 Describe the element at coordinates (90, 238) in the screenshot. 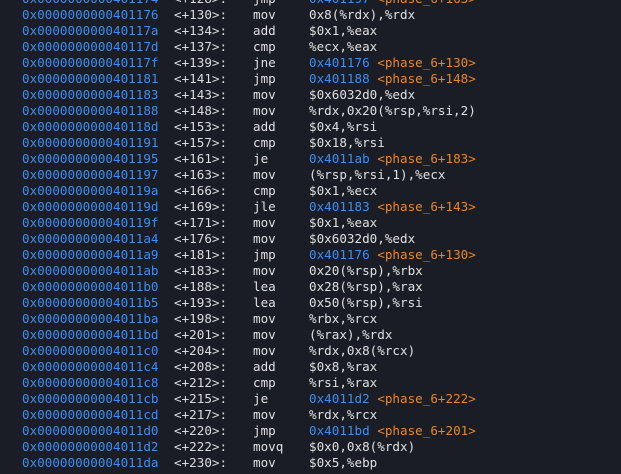

I see `instruction-address: 0x00000000004011a4` at that location.